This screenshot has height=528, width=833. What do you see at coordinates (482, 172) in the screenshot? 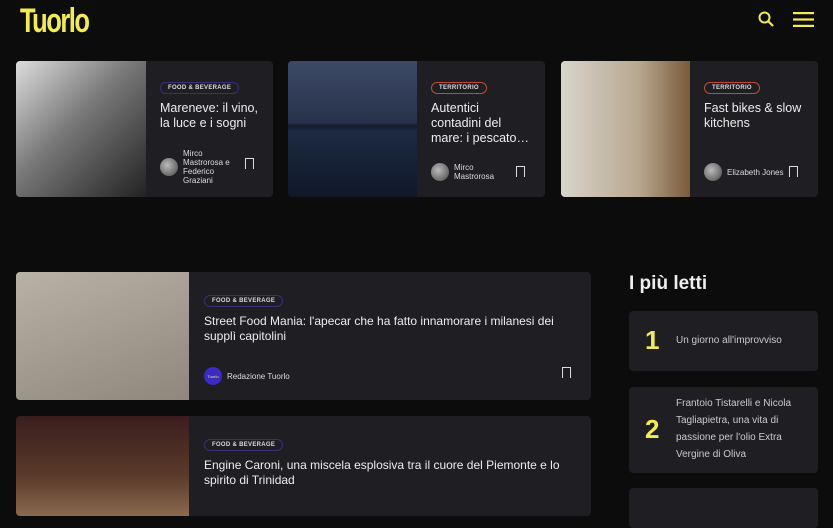
I see `author-name: Mirco Mastrorosa` at bounding box center [482, 172].